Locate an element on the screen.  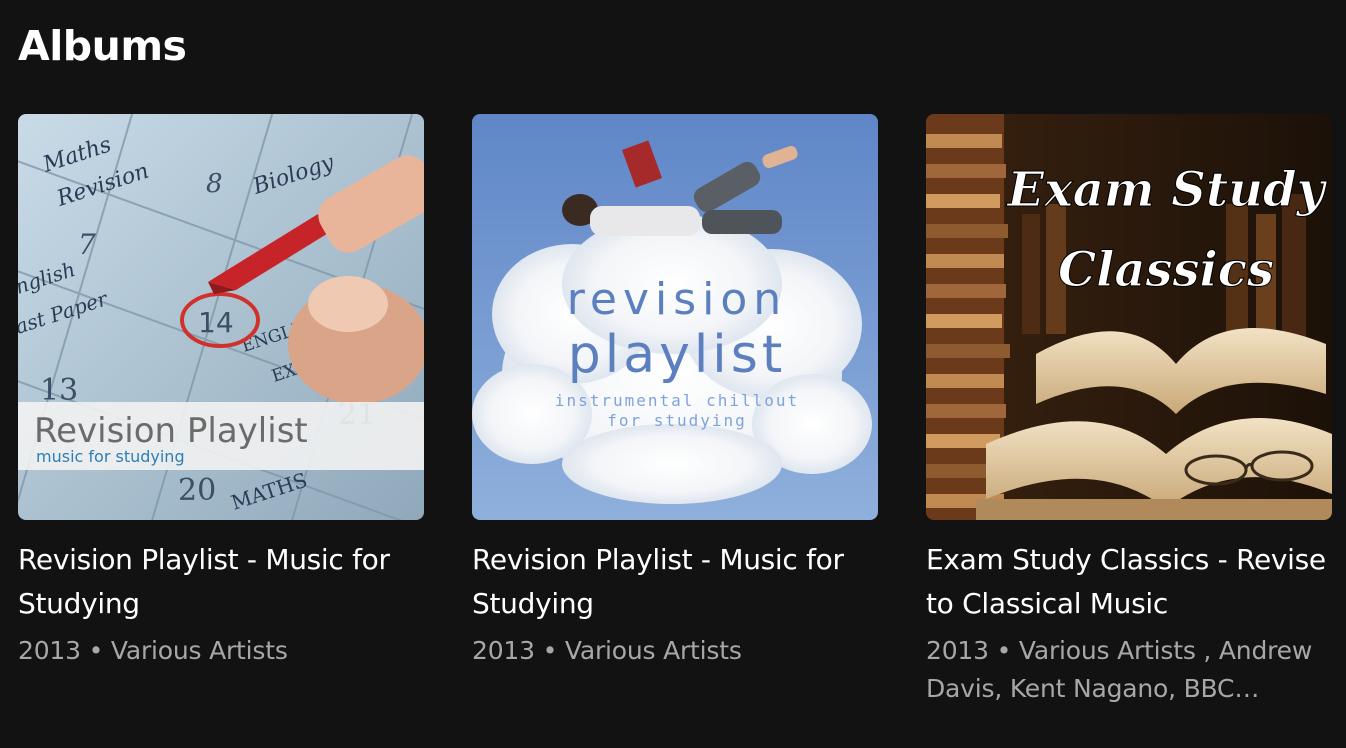
svg-text: Revision Playlist is located at coordinates (171, 431).